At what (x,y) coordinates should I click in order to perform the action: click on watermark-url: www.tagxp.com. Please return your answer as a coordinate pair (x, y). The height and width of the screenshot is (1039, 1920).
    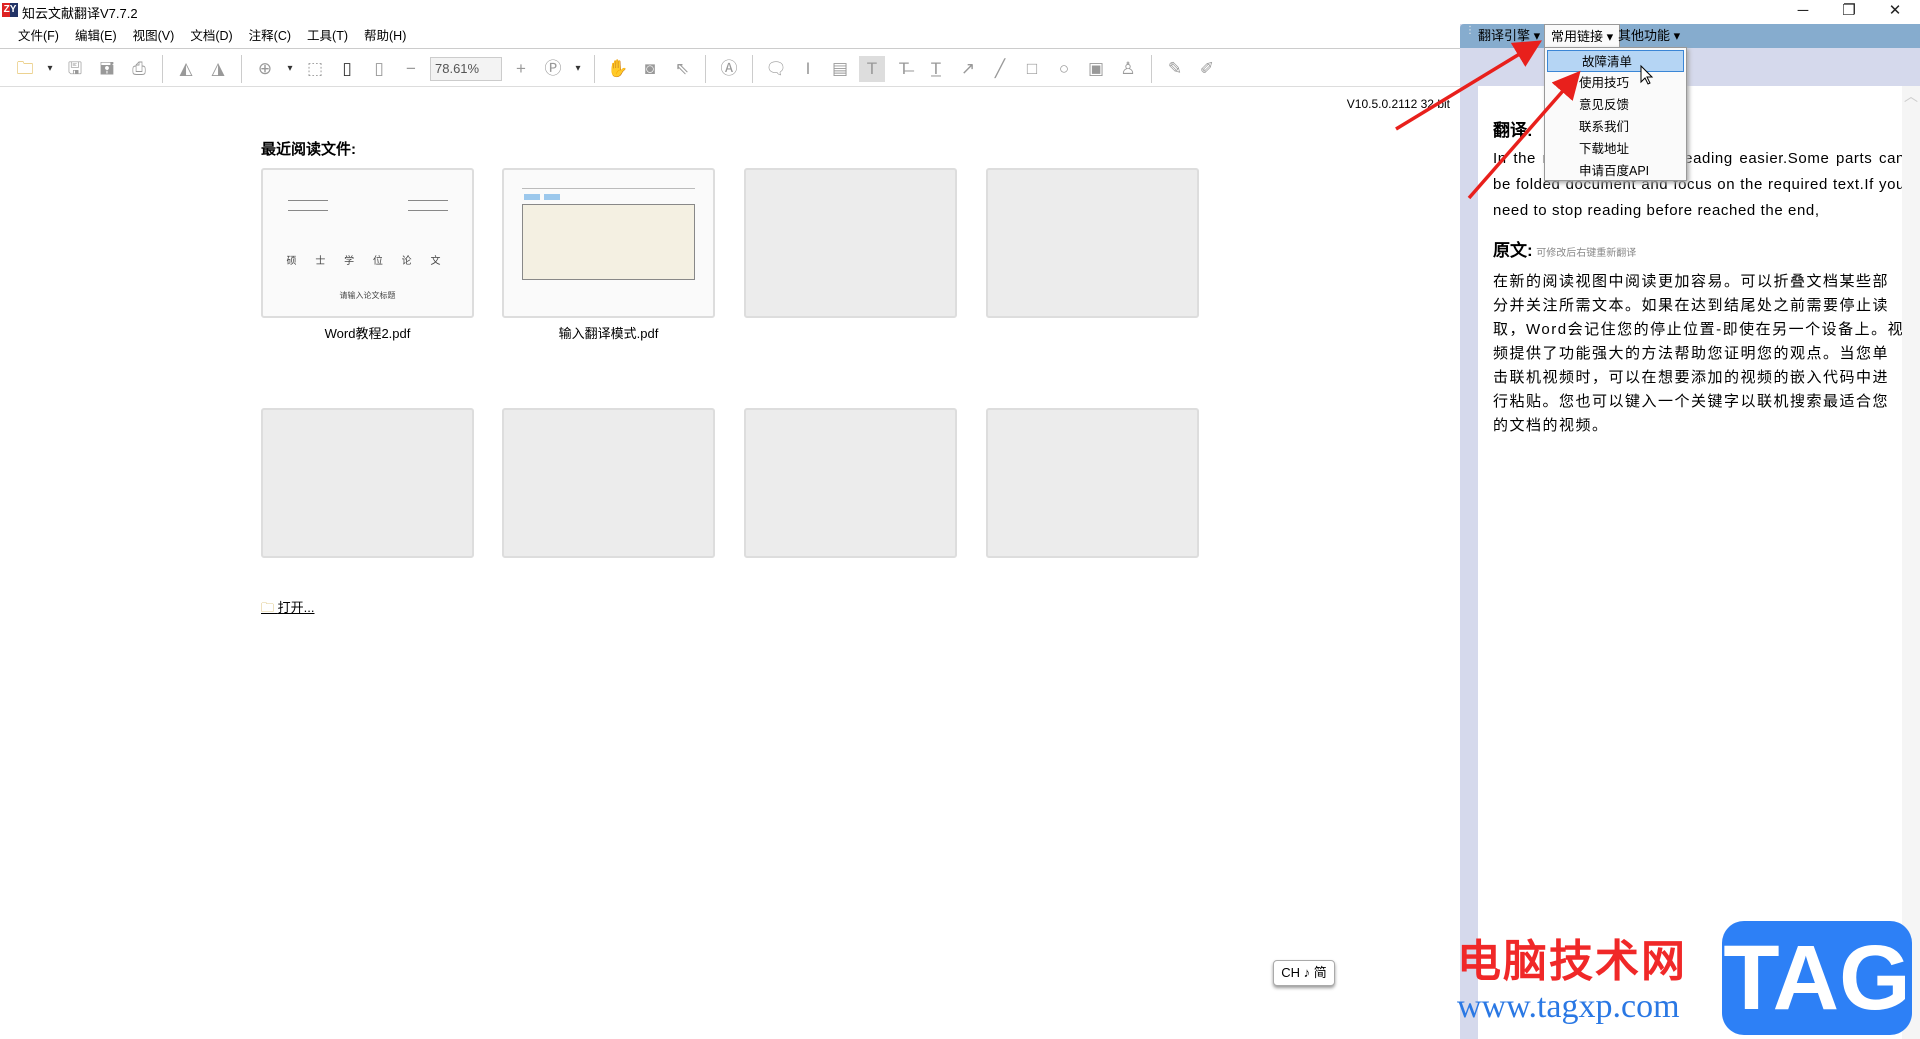
    Looking at the image, I should click on (1568, 1006).